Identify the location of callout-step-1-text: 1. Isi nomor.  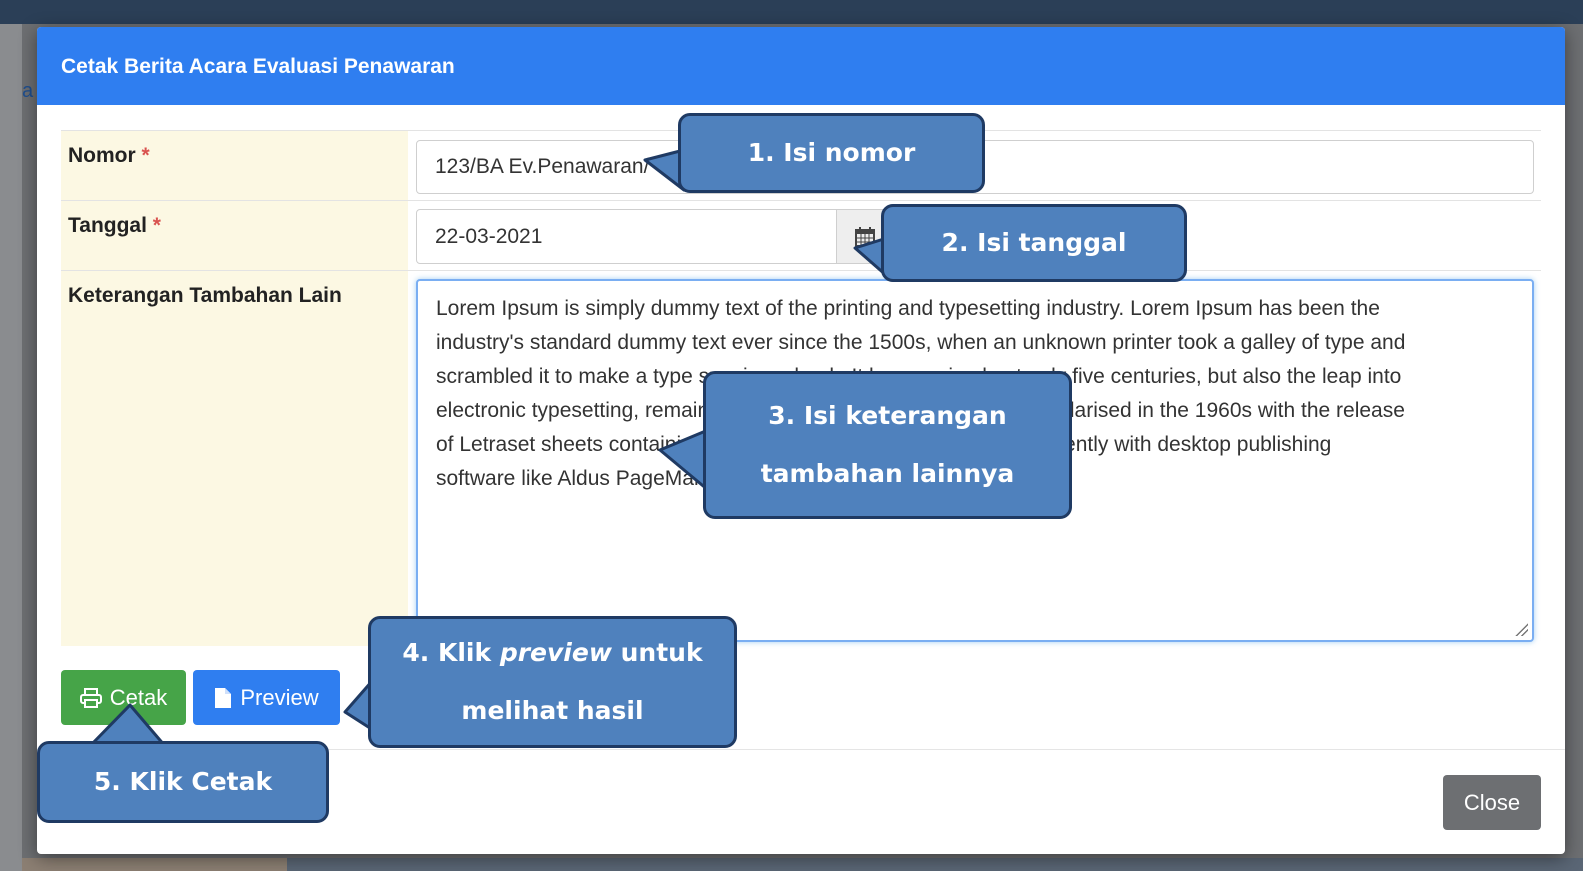
(831, 152).